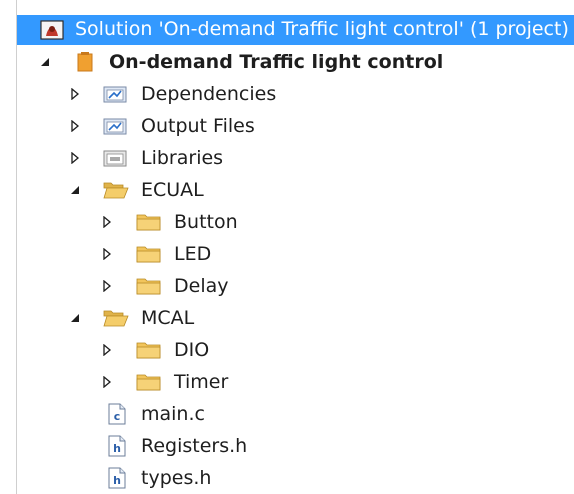 This screenshot has height=494, width=574. Describe the element at coordinates (295, 286) in the screenshot. I see `tree-node-delay: Delay` at that location.